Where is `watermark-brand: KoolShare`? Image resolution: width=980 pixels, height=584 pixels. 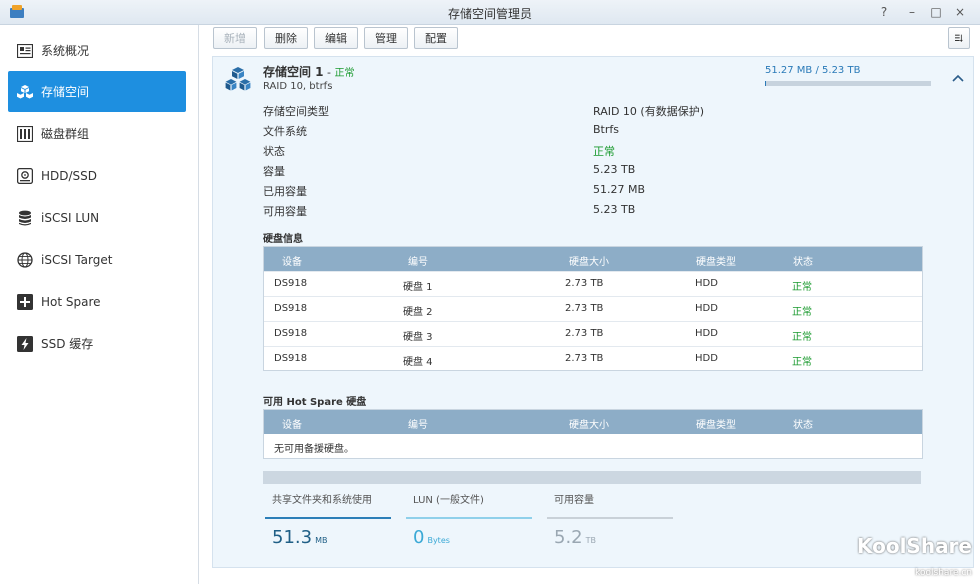
watermark-brand: KoolShare is located at coordinates (914, 546).